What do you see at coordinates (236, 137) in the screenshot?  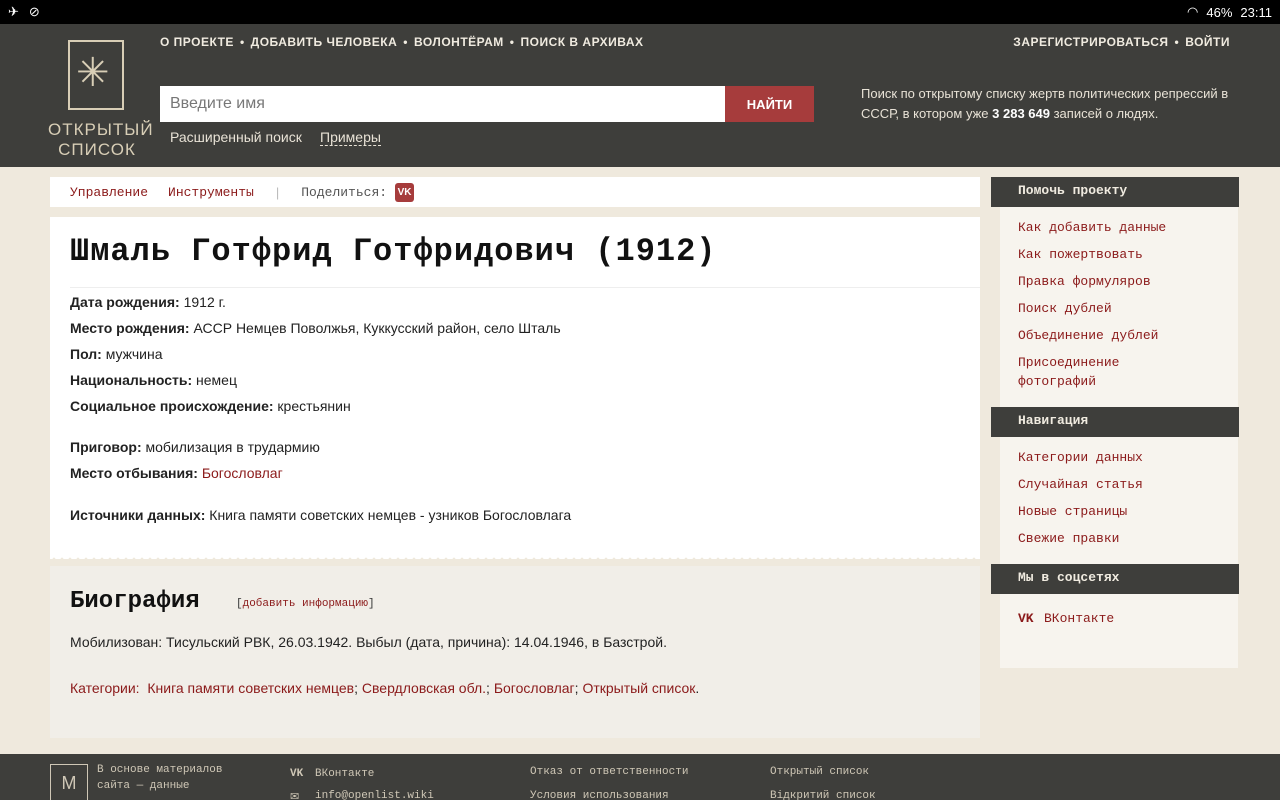 I see `advanced-search-link: Расширенный поиск` at bounding box center [236, 137].